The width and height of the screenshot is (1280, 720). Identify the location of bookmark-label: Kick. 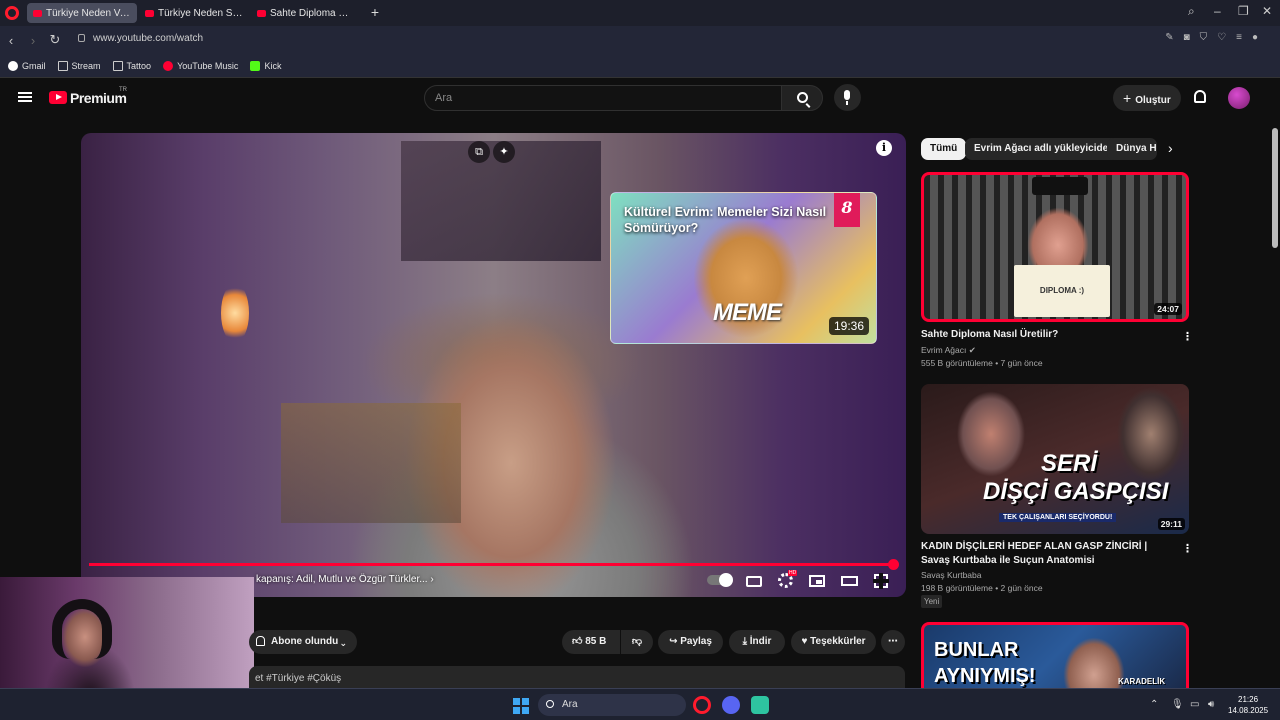
(273, 65).